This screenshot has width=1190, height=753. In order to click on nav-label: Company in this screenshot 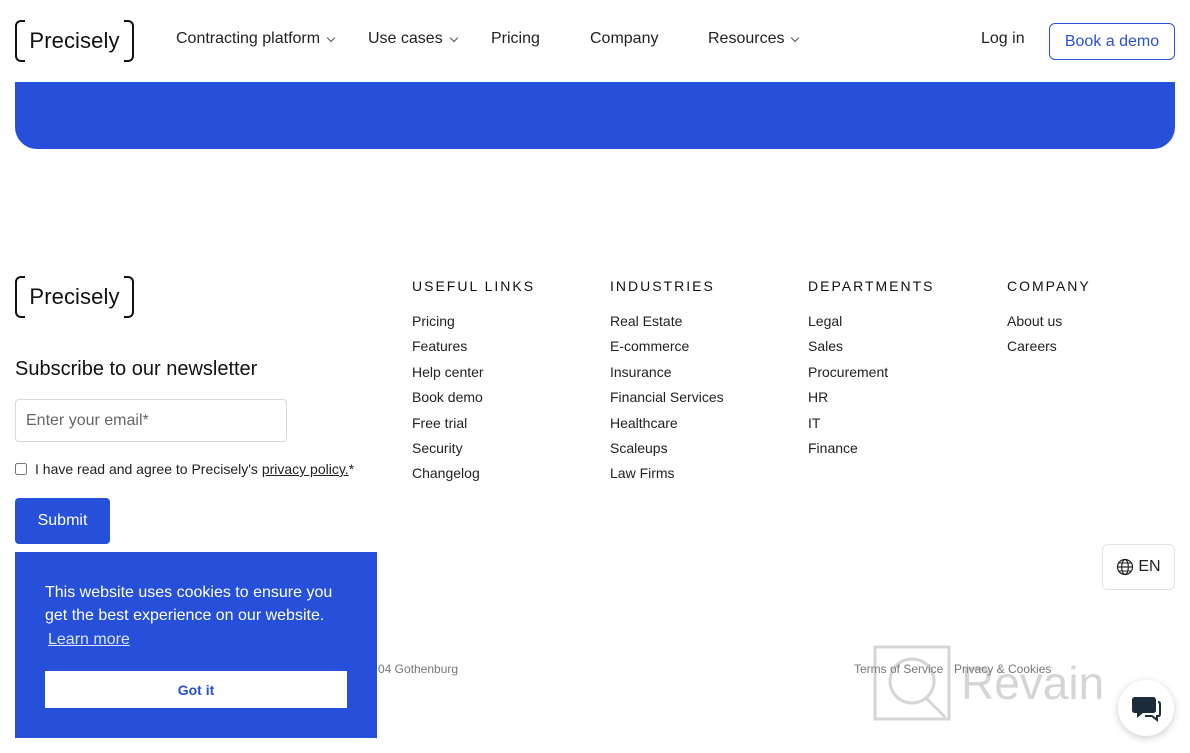, I will do `click(624, 38)`.